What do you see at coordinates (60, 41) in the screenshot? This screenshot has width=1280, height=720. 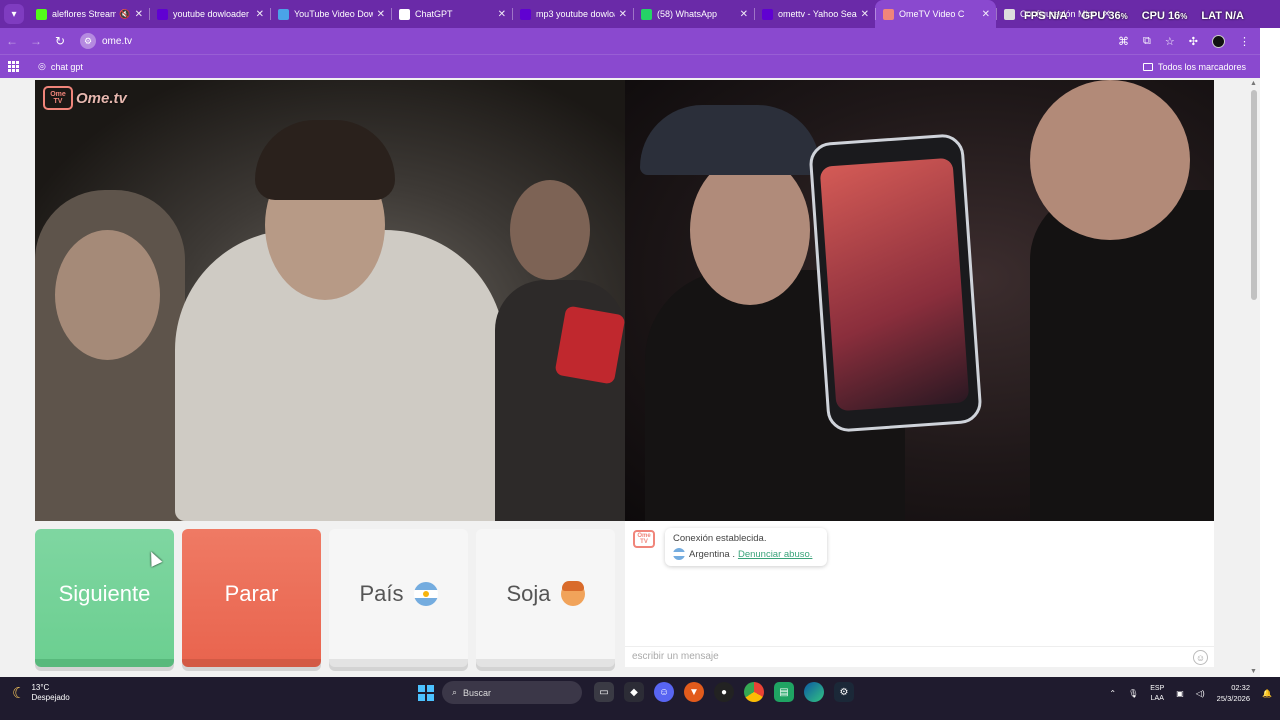 I see `reload-icon: ↻` at bounding box center [60, 41].